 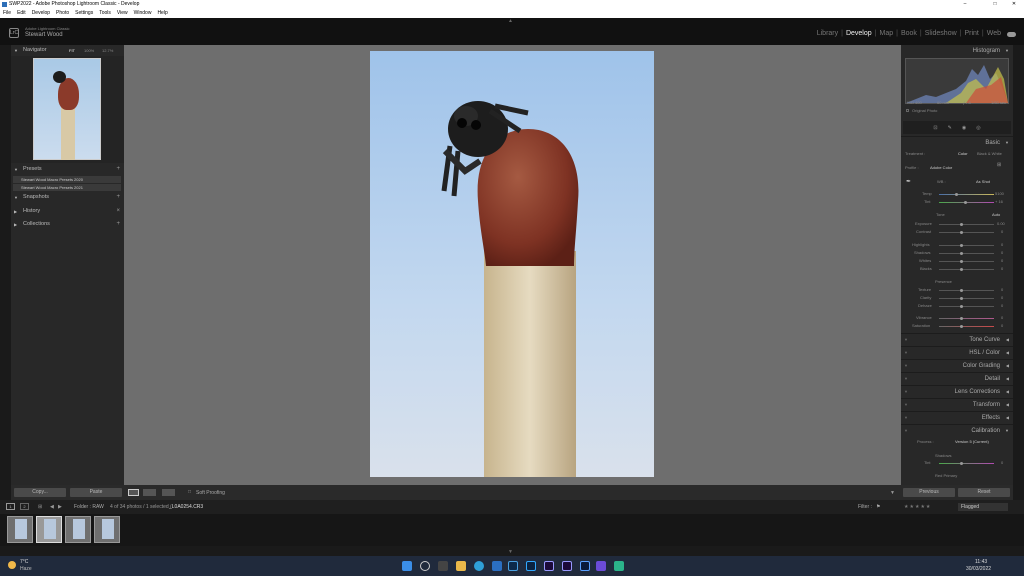 What do you see at coordinates (961, 245) in the screenshot?
I see `highlights-knob` at bounding box center [961, 245].